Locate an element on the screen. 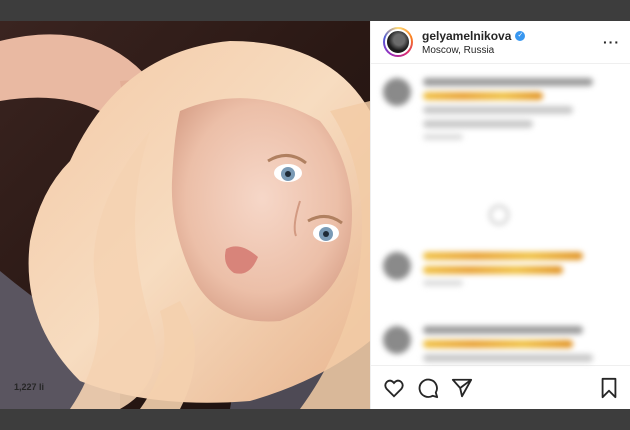 The image size is (630, 430). header-text: gelyamelnikova ✓ Moscow, Russia is located at coordinates (512, 42).